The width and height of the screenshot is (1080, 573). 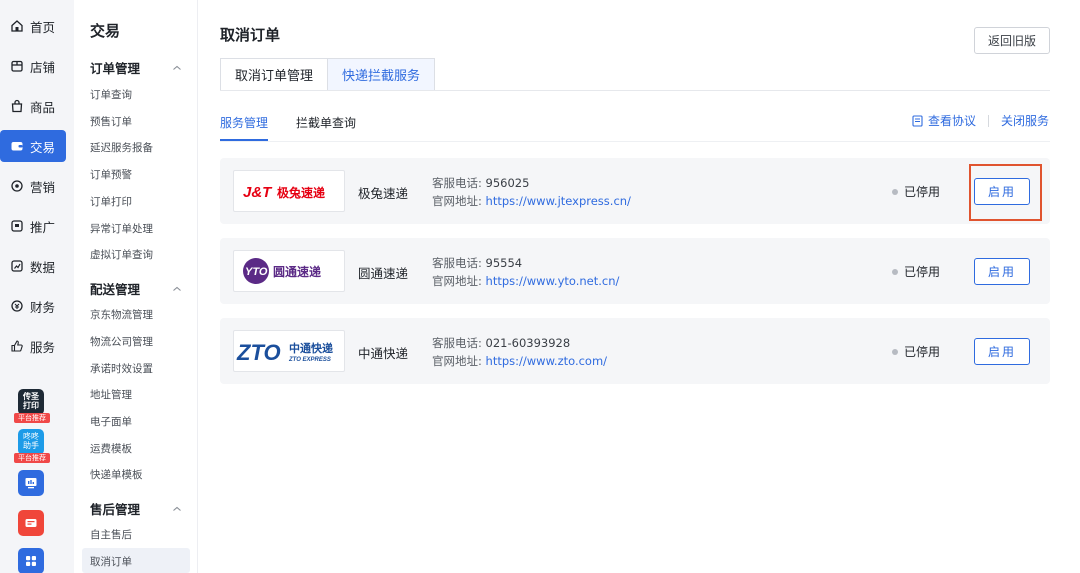 I want to click on nav-group-label: 配送管理, so click(x=115, y=289).